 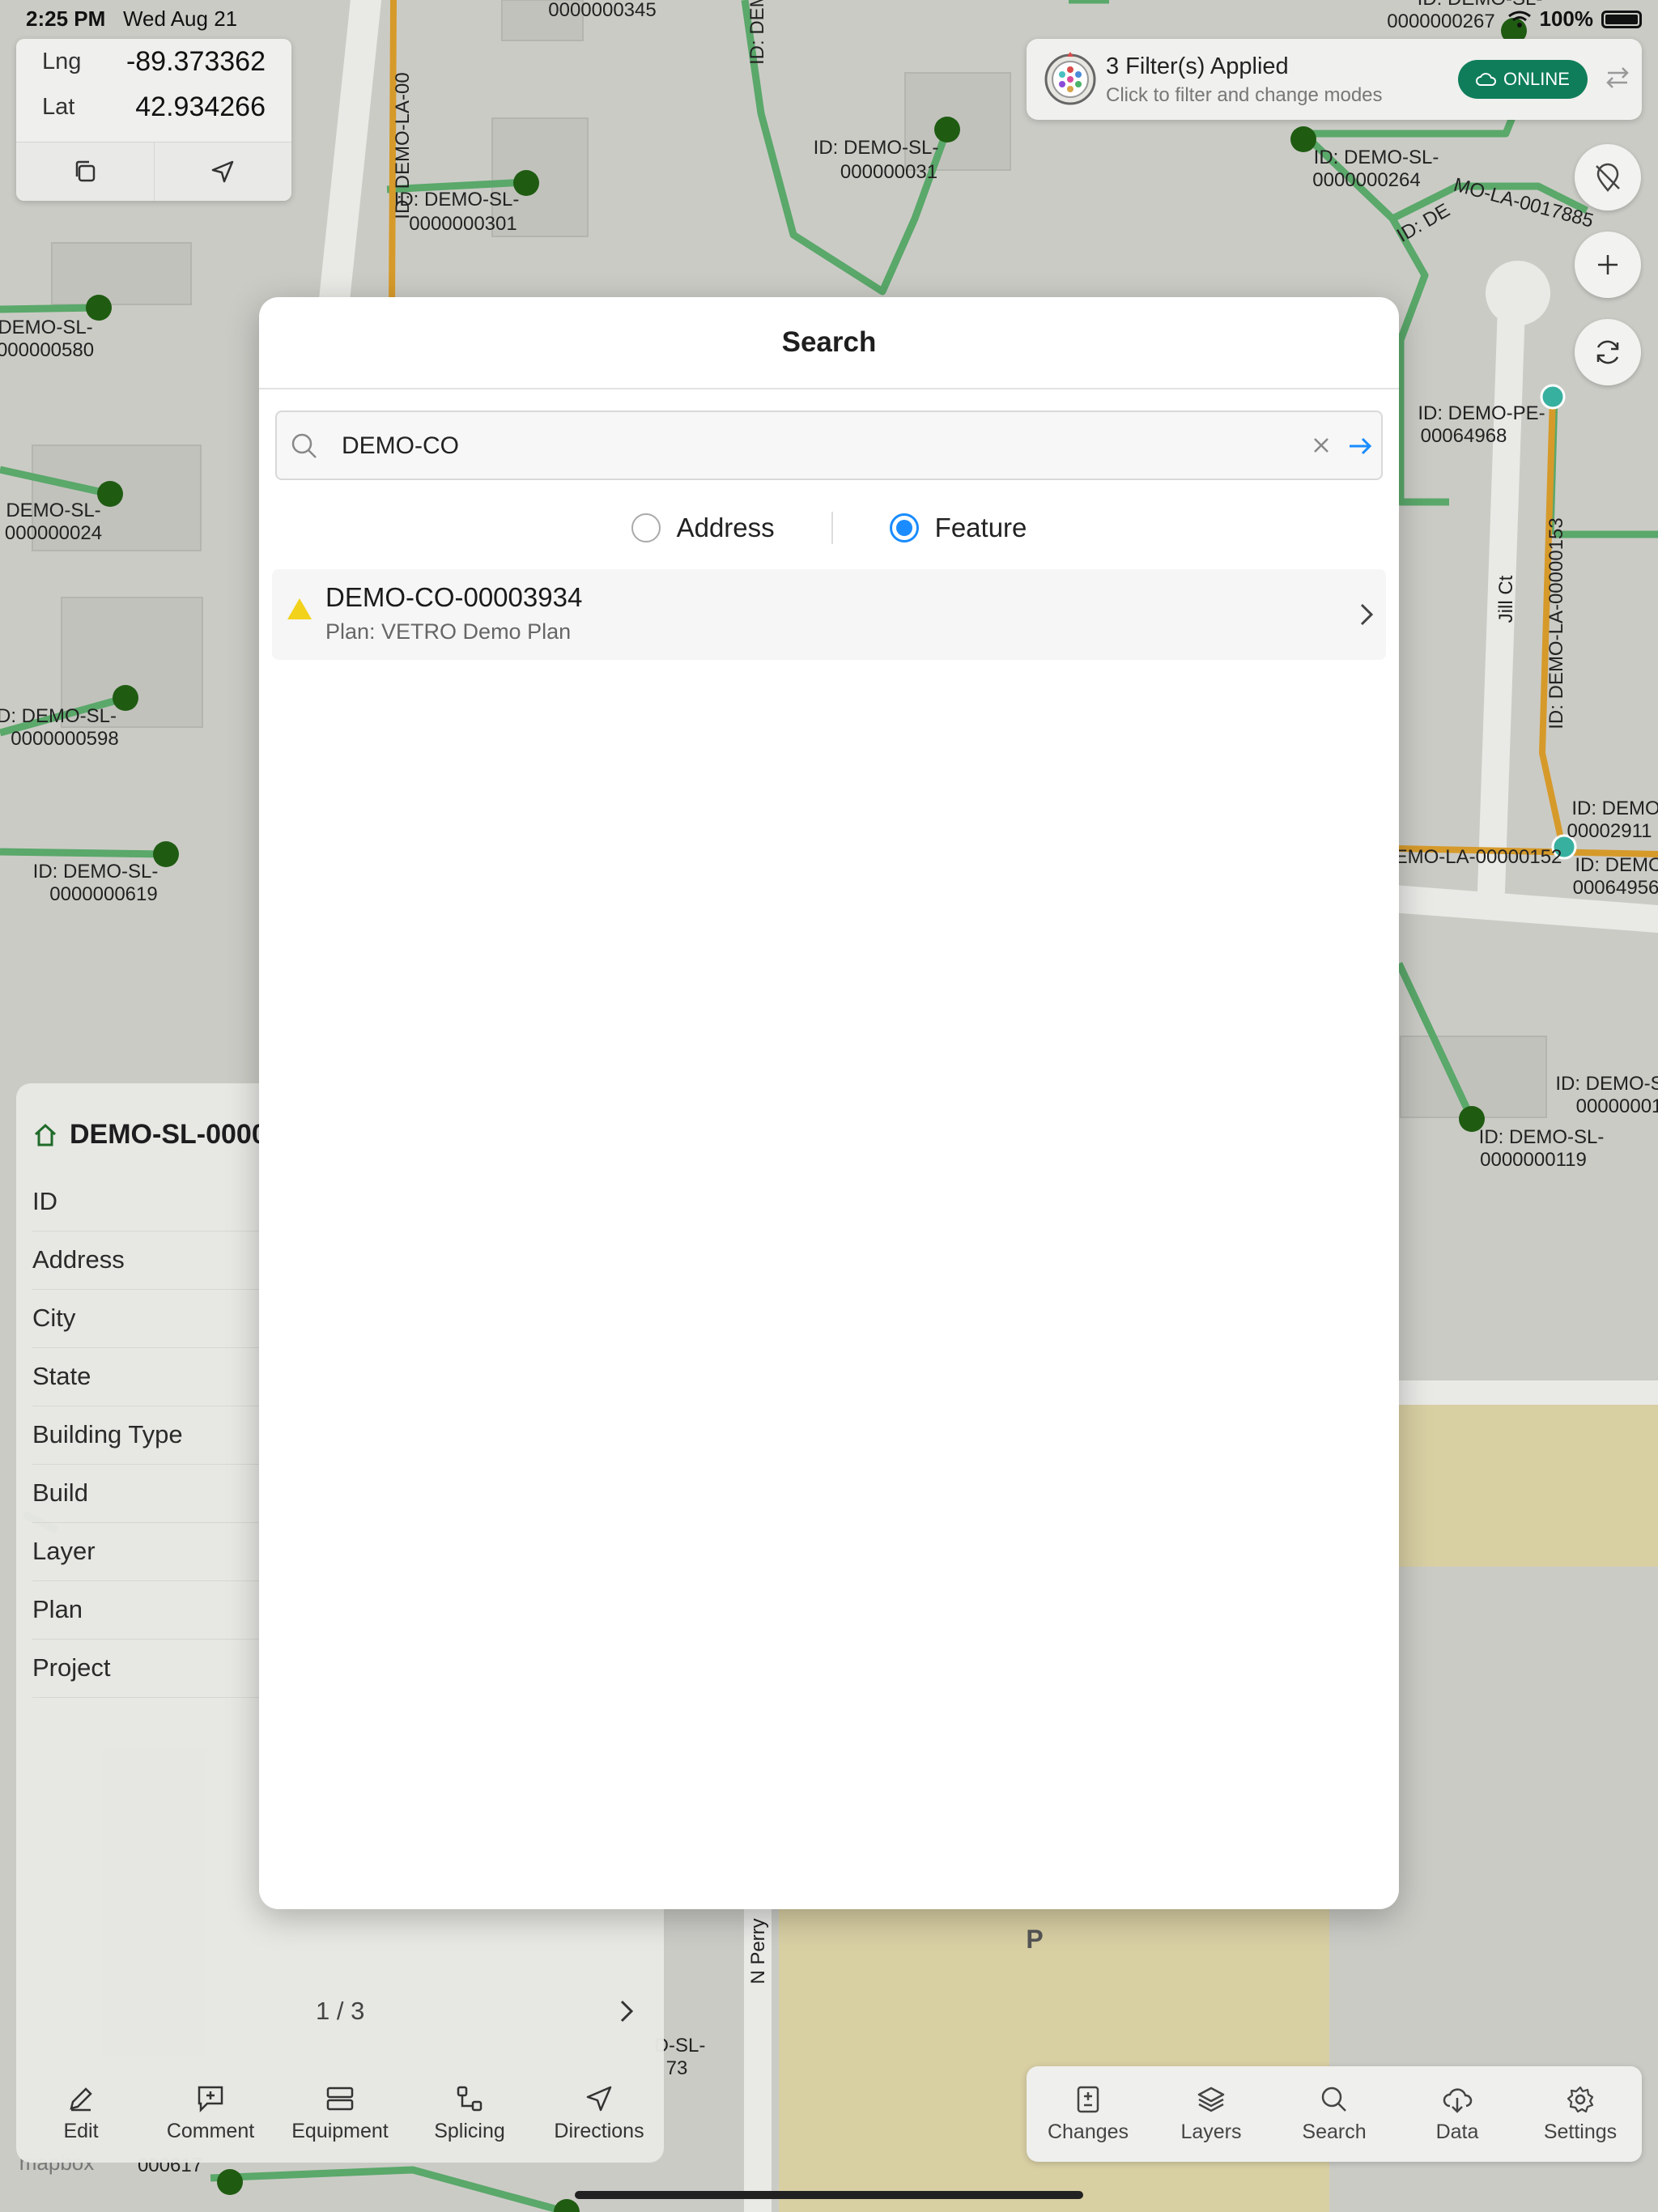 What do you see at coordinates (626, 2012) in the screenshot?
I see `next-page-chevron-icon` at bounding box center [626, 2012].